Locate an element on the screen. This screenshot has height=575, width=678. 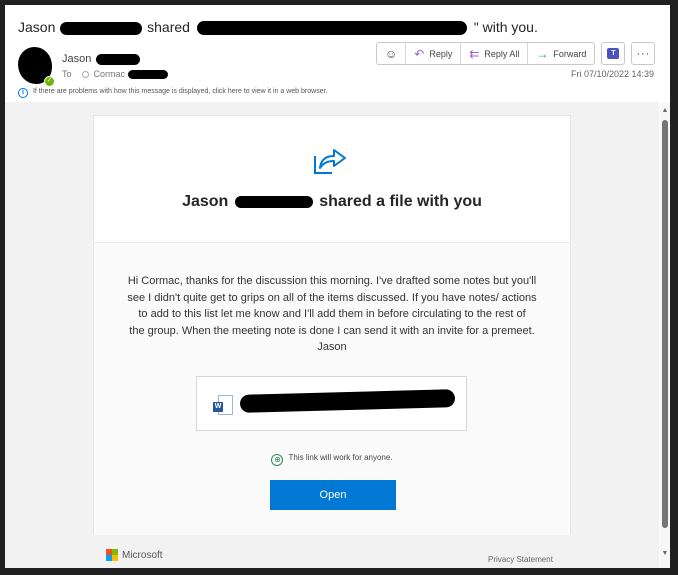
reply-all-icon: ⇇ is located at coordinates (474, 53).